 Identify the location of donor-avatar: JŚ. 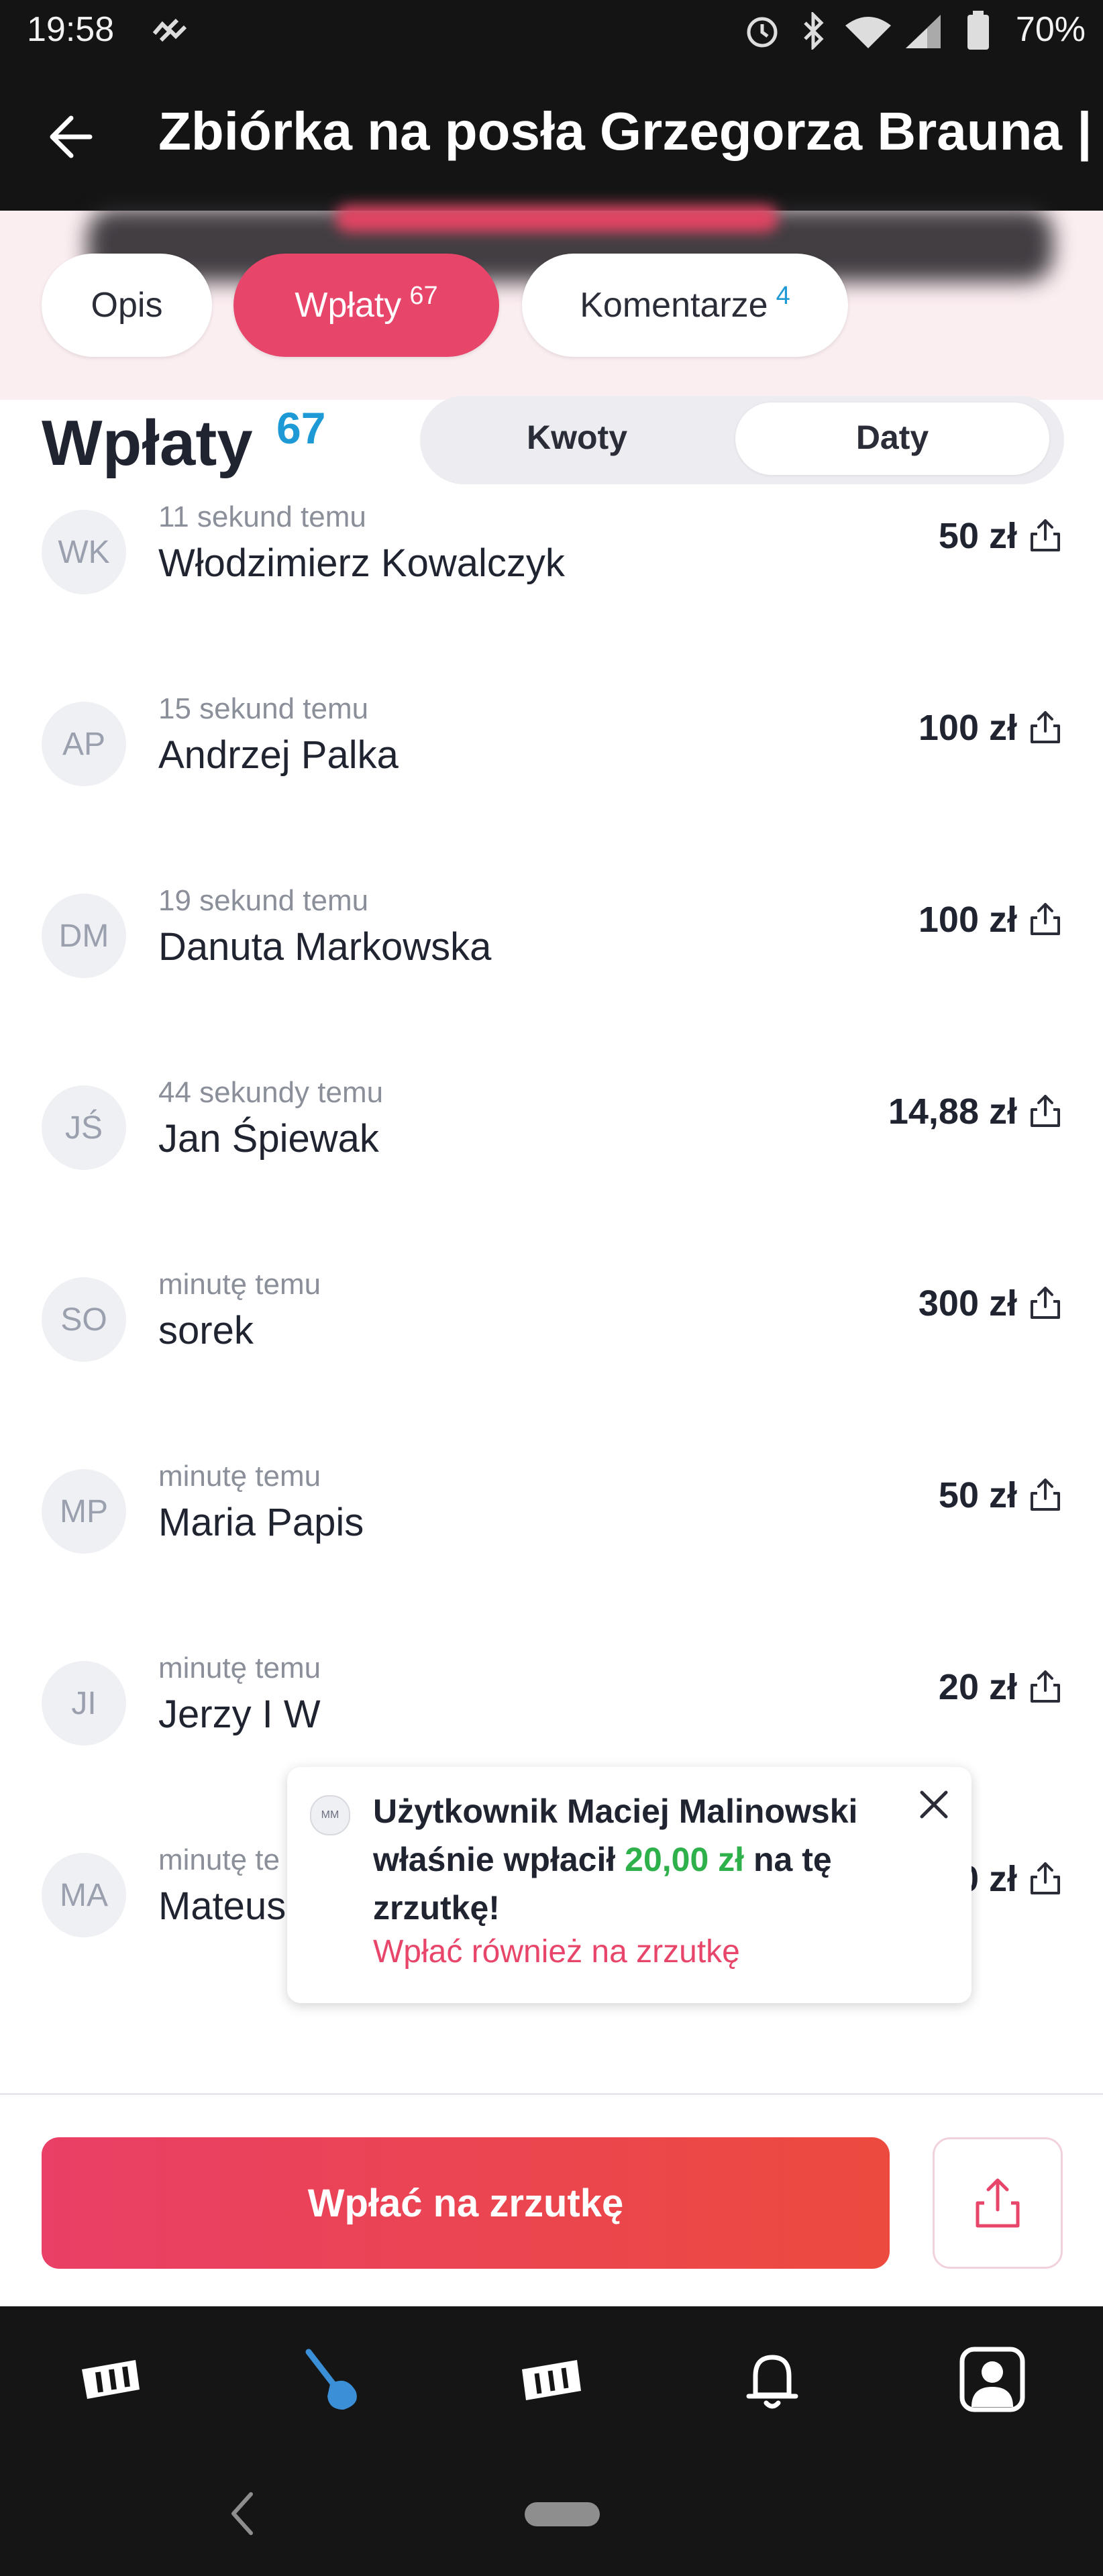
(84, 1127).